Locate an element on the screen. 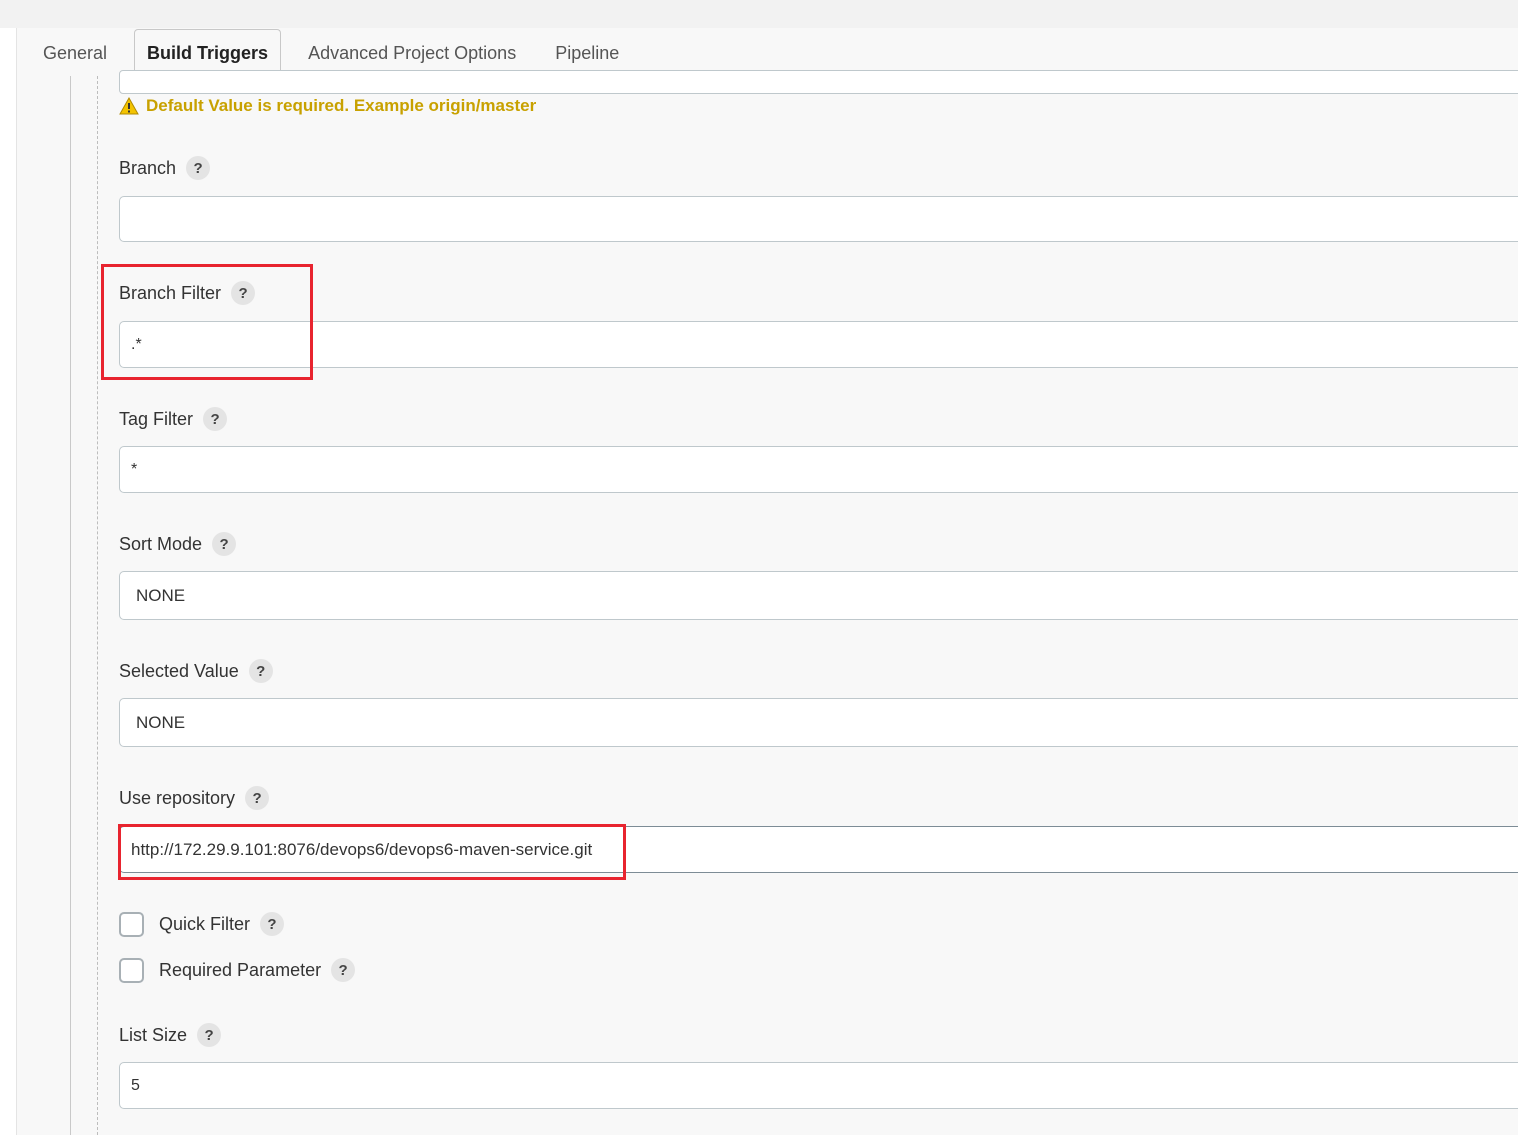  tag-filter-label: Tag Filter ? is located at coordinates (173, 419).